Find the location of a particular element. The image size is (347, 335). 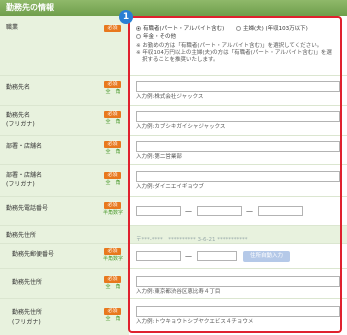

address-kana-example: 入力例:トウキョウトシブヤクエビス４チョウメ is located at coordinates (195, 322).